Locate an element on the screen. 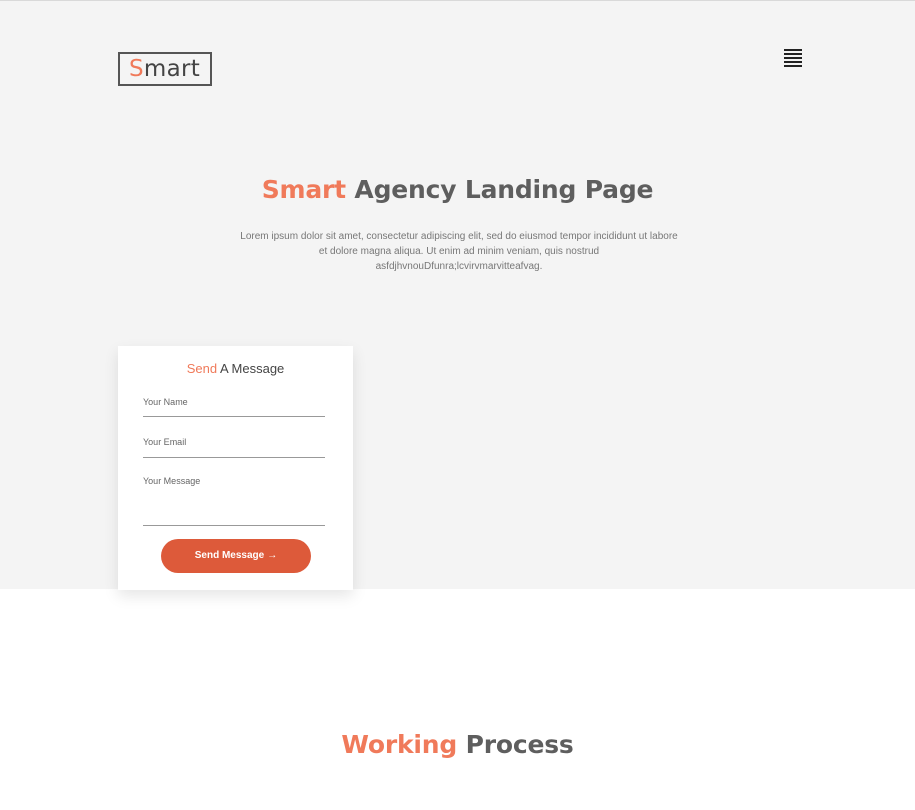 This screenshot has width=915, height=810. name-field: Your Name is located at coordinates (234, 407).